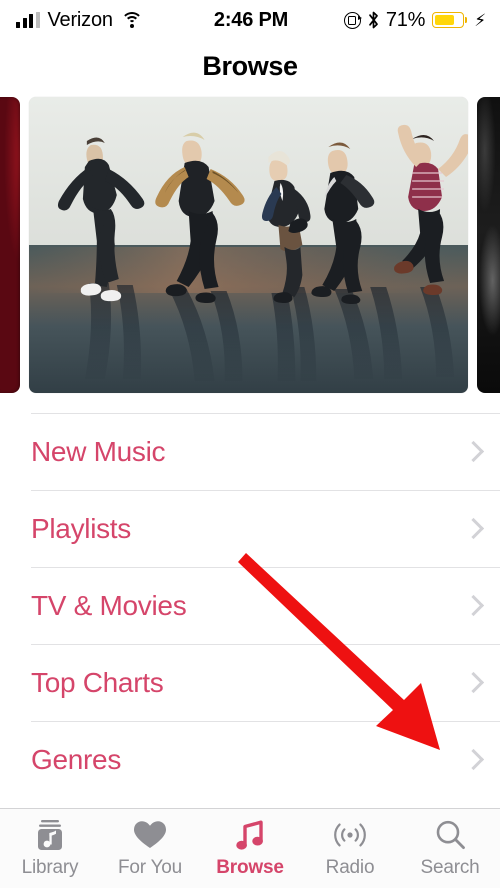 This screenshot has width=500, height=888. What do you see at coordinates (450, 867) in the screenshot?
I see `tab-label: Search` at bounding box center [450, 867].